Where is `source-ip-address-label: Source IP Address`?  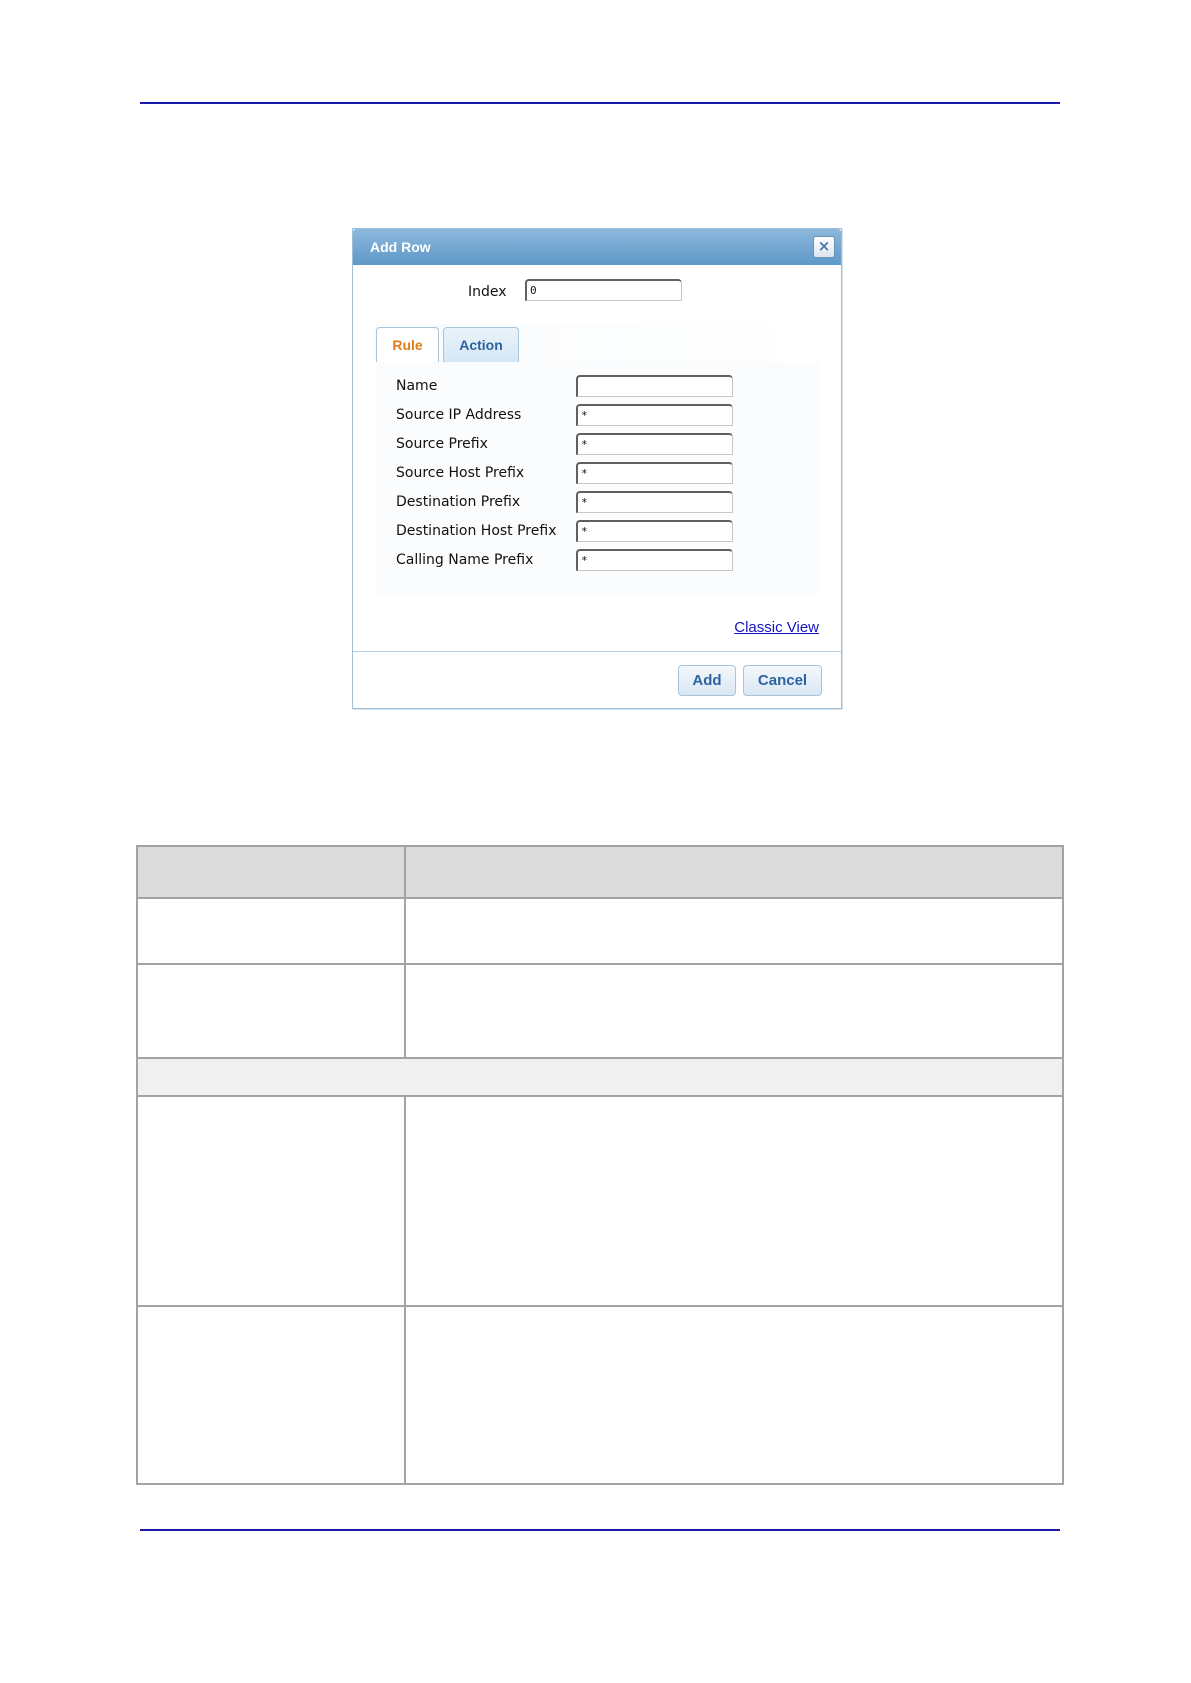
source-ip-address-label: Source IP Address is located at coordinates (459, 415).